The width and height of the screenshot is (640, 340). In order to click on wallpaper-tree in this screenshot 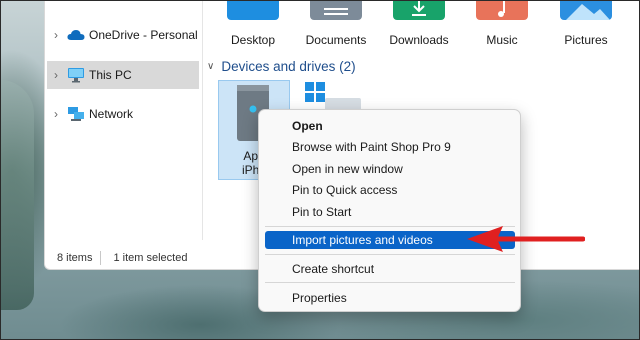, I will do `click(17, 195)`.